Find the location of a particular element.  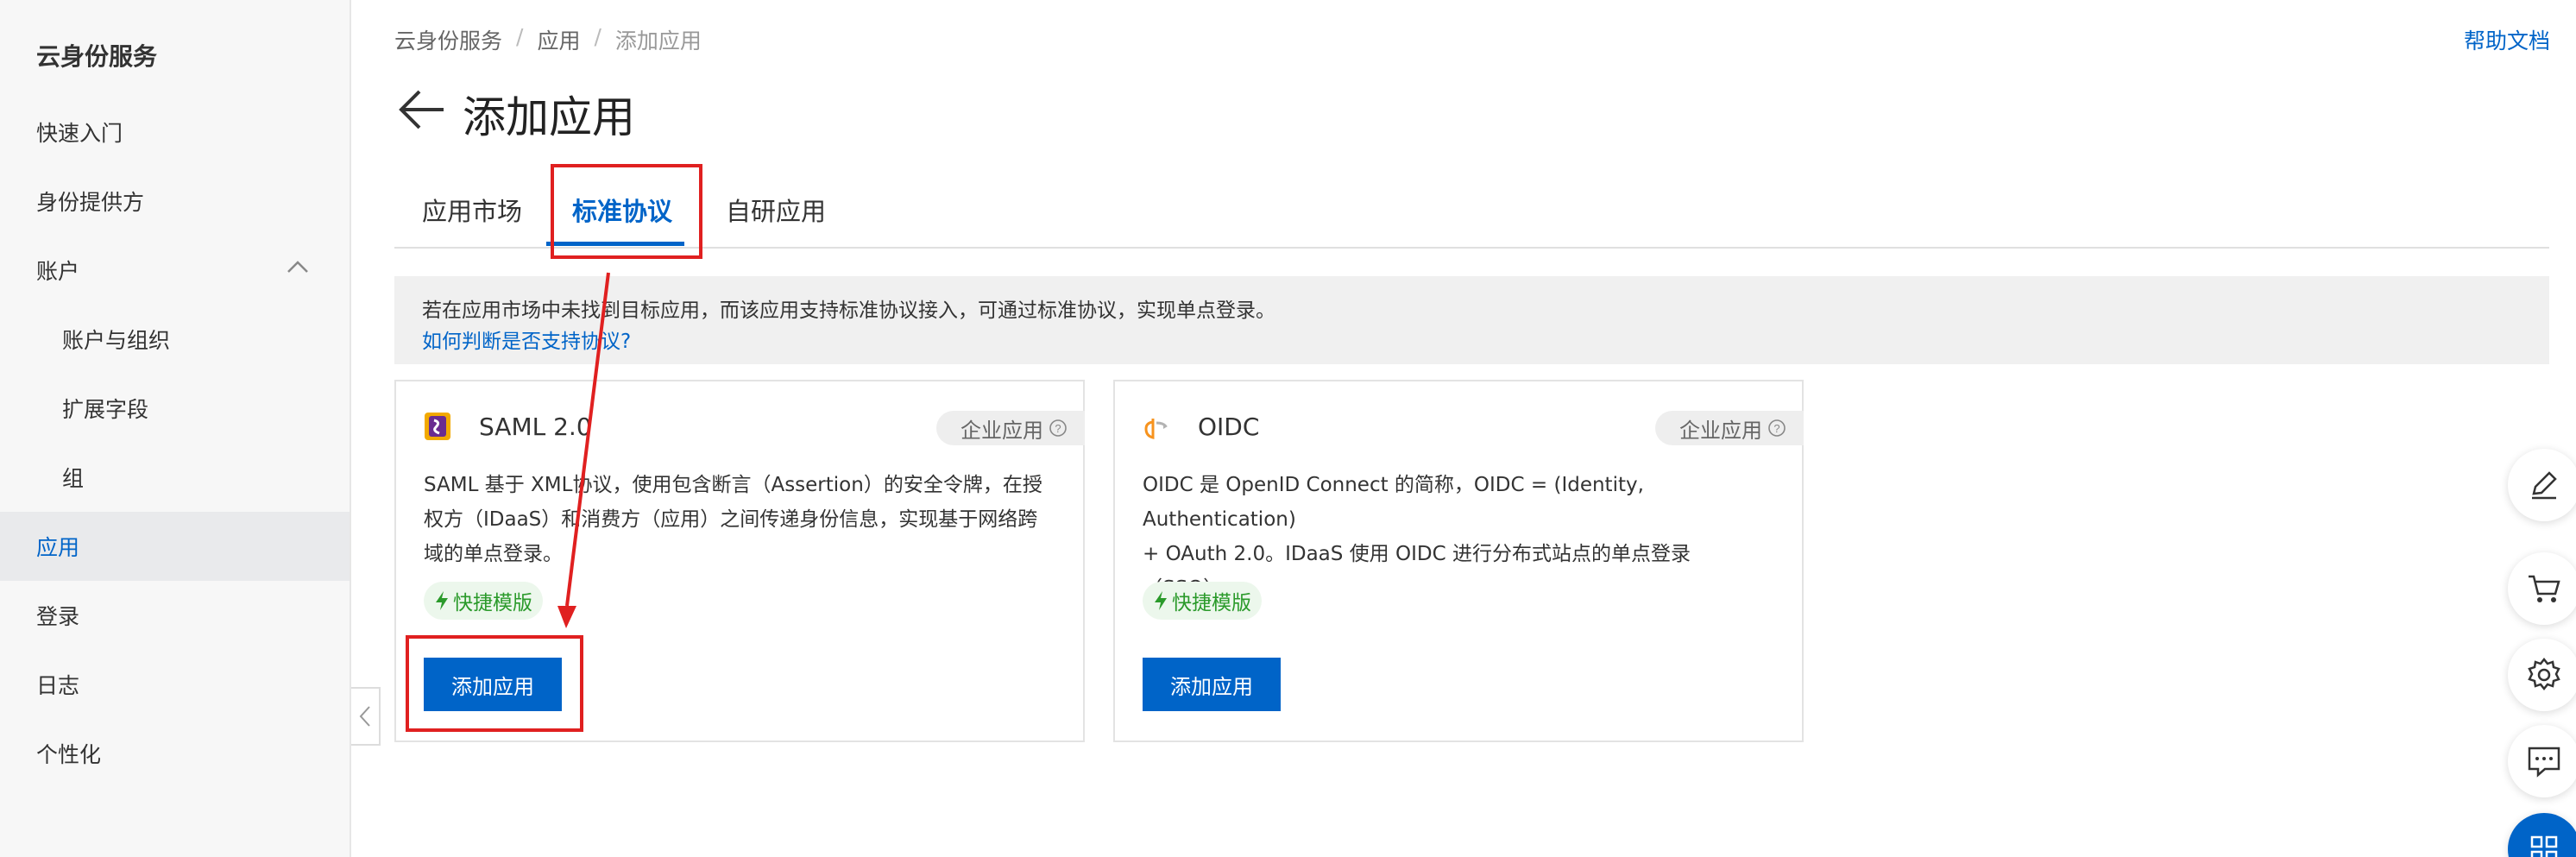

sidebar-item-extended-fields: 扩展字段 is located at coordinates (175, 408).